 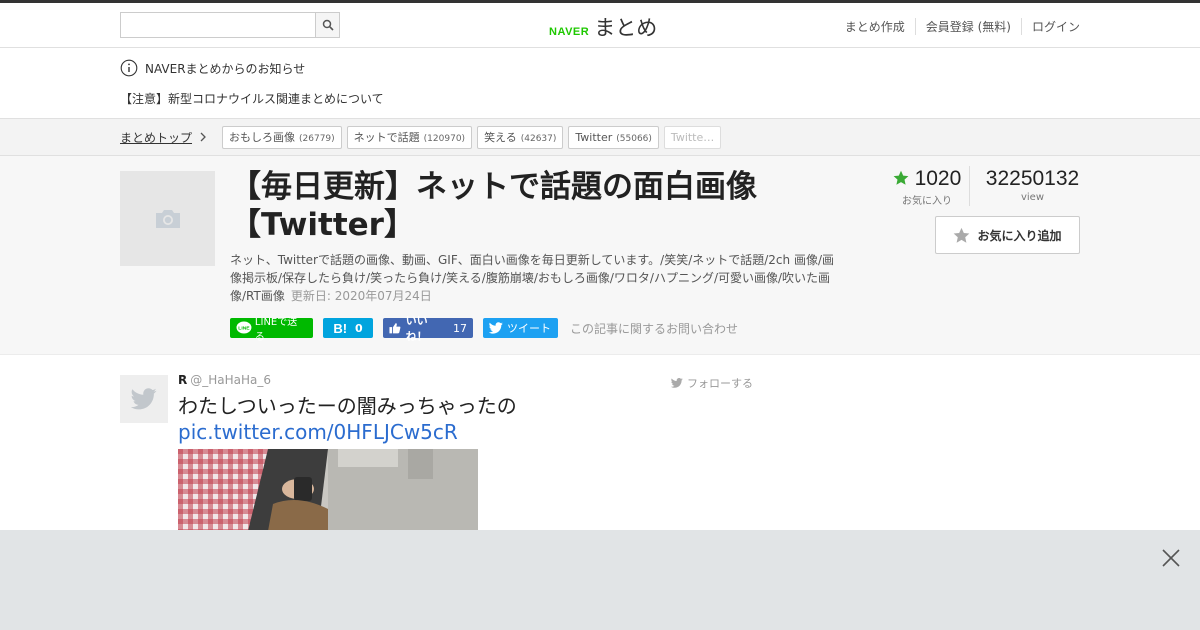 I want to click on search-input, so click(x=217, y=25).